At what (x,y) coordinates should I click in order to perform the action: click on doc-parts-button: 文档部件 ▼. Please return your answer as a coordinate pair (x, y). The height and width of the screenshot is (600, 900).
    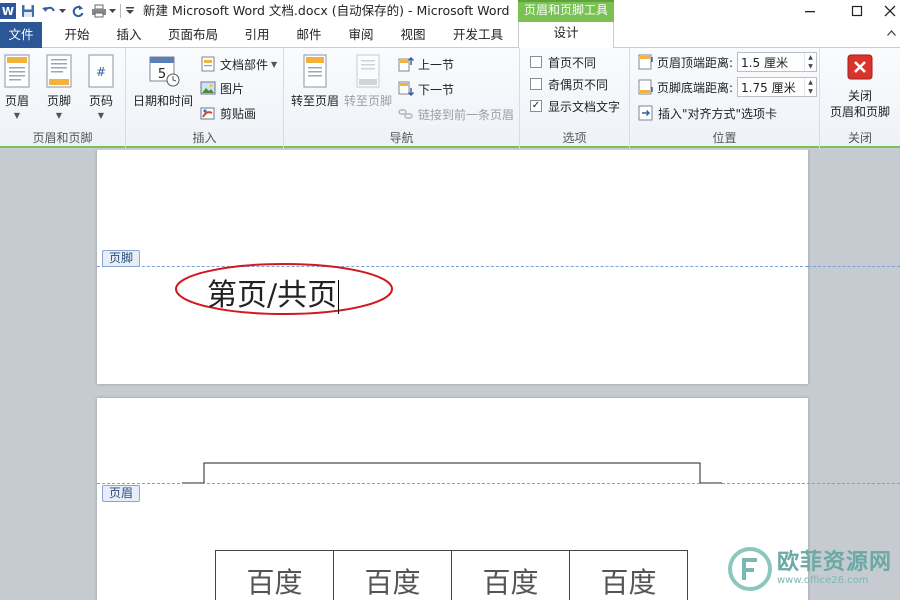
    Looking at the image, I should click on (238, 64).